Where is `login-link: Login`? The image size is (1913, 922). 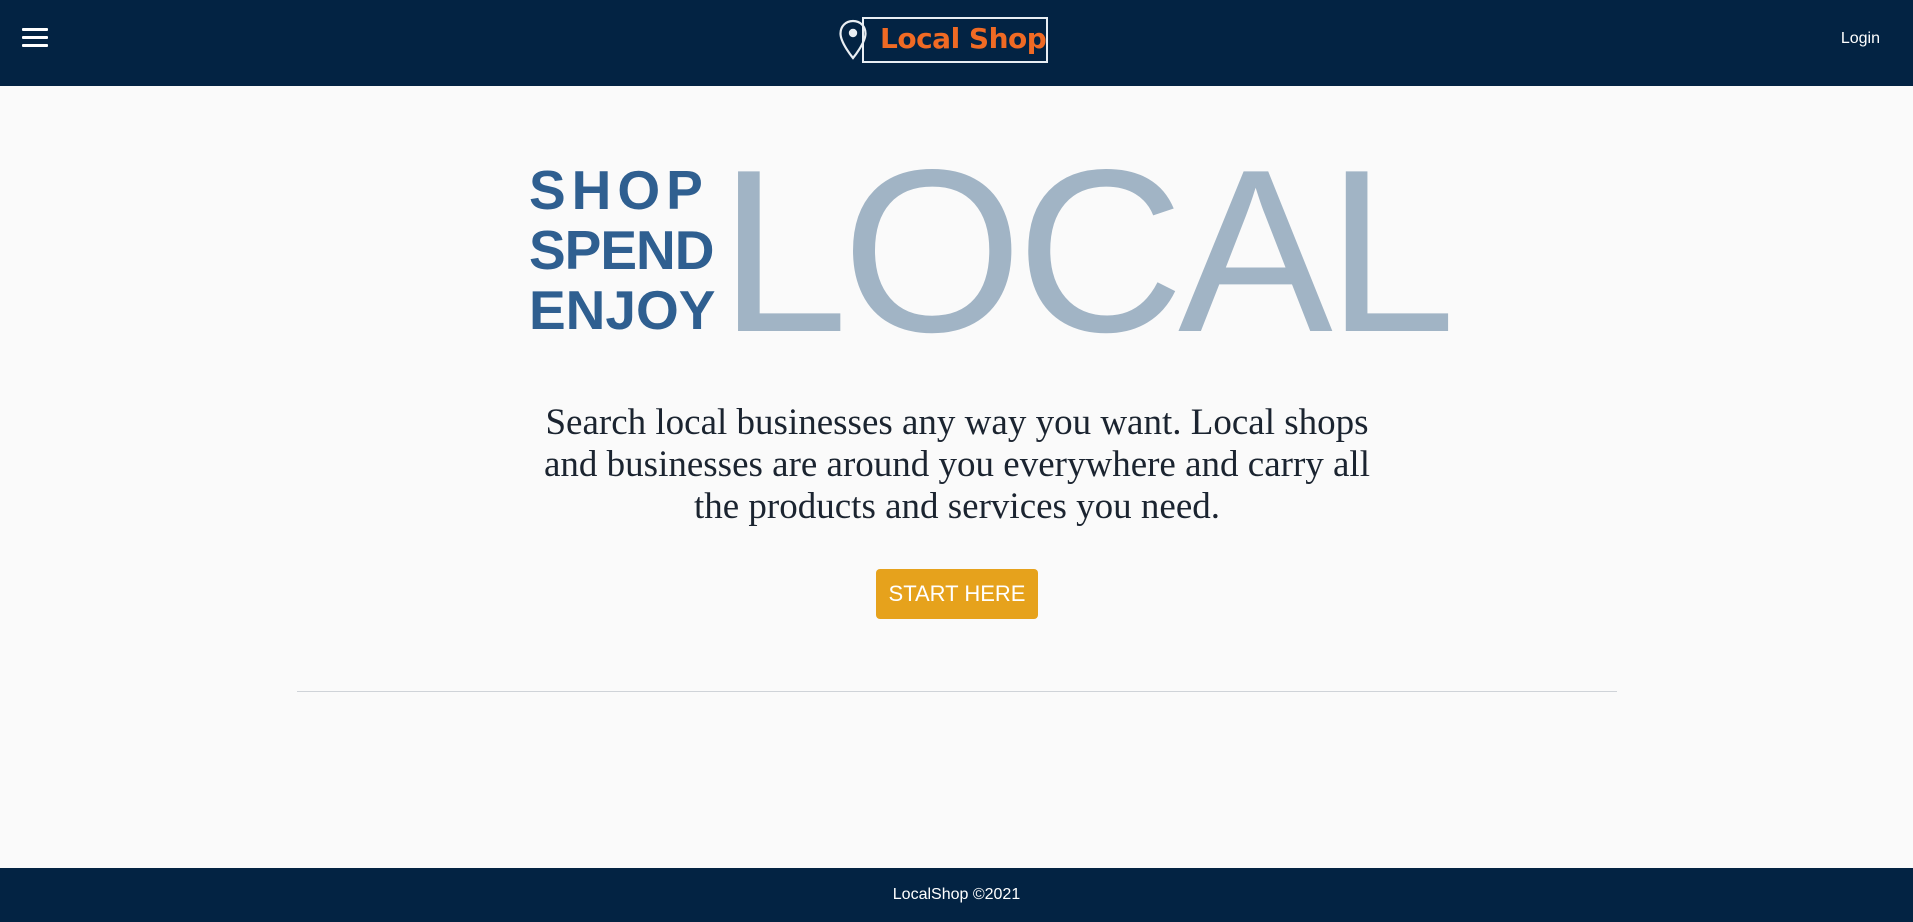 login-link: Login is located at coordinates (1860, 39).